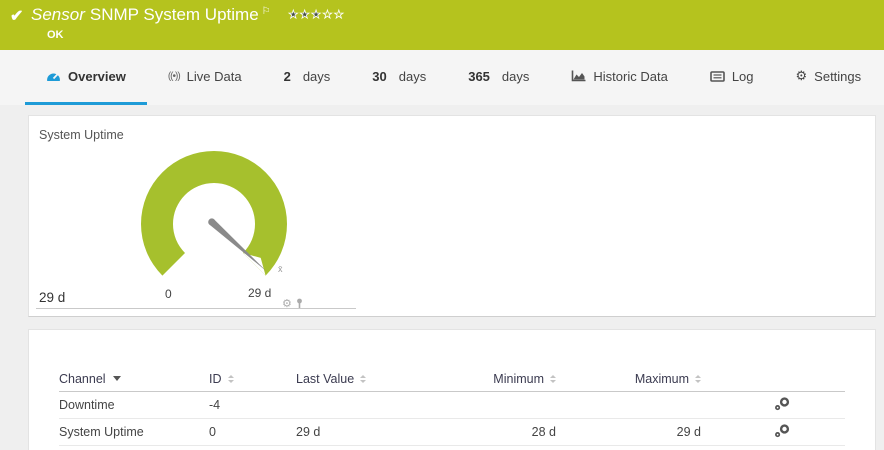  I want to click on column-header-id: ID, so click(252, 379).